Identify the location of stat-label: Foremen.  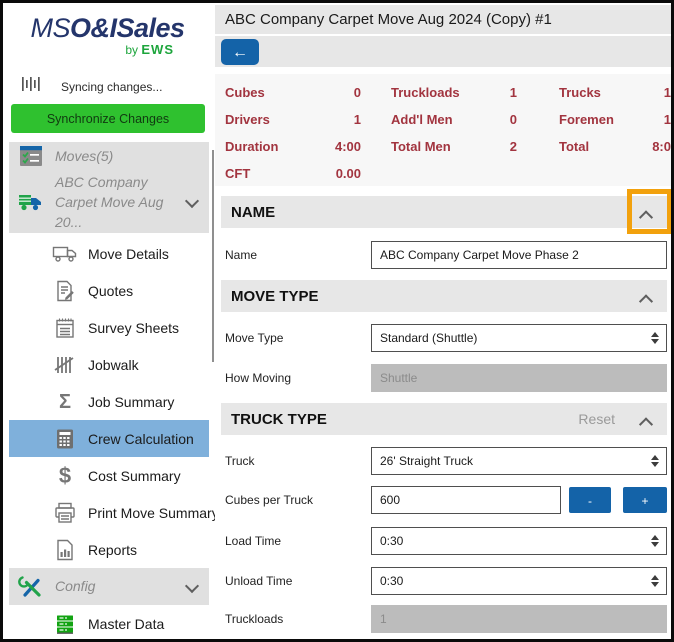
(586, 119).